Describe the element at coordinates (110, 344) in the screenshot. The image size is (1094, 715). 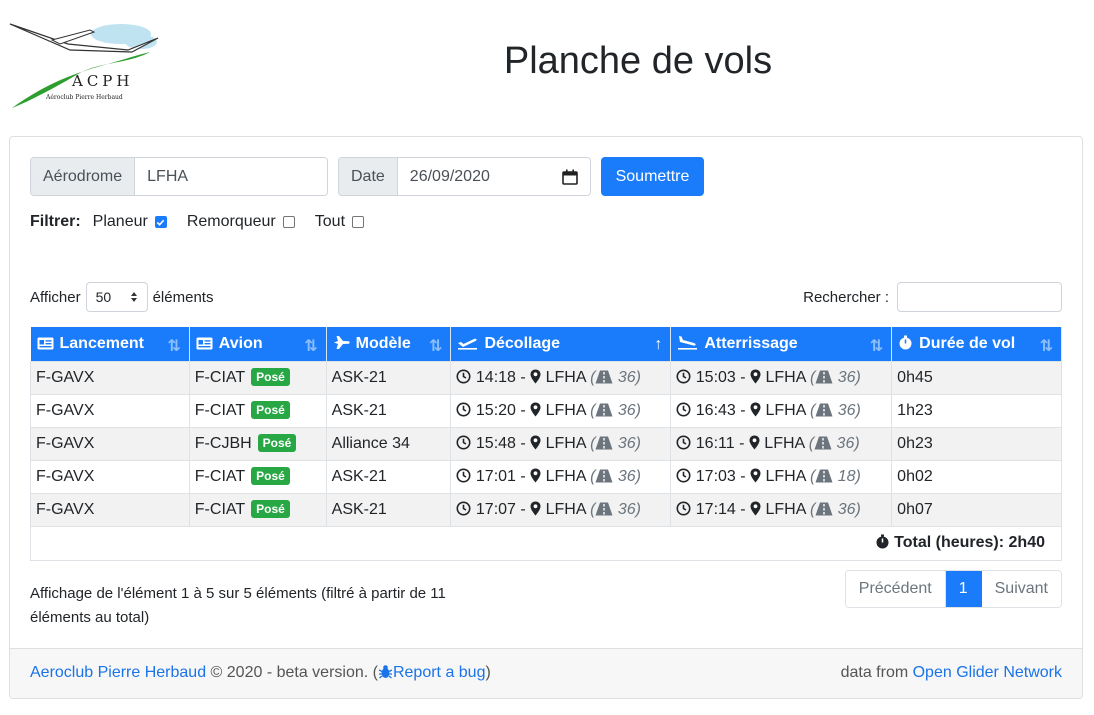
I see `col-lancement: Lancement ⇅` at that location.